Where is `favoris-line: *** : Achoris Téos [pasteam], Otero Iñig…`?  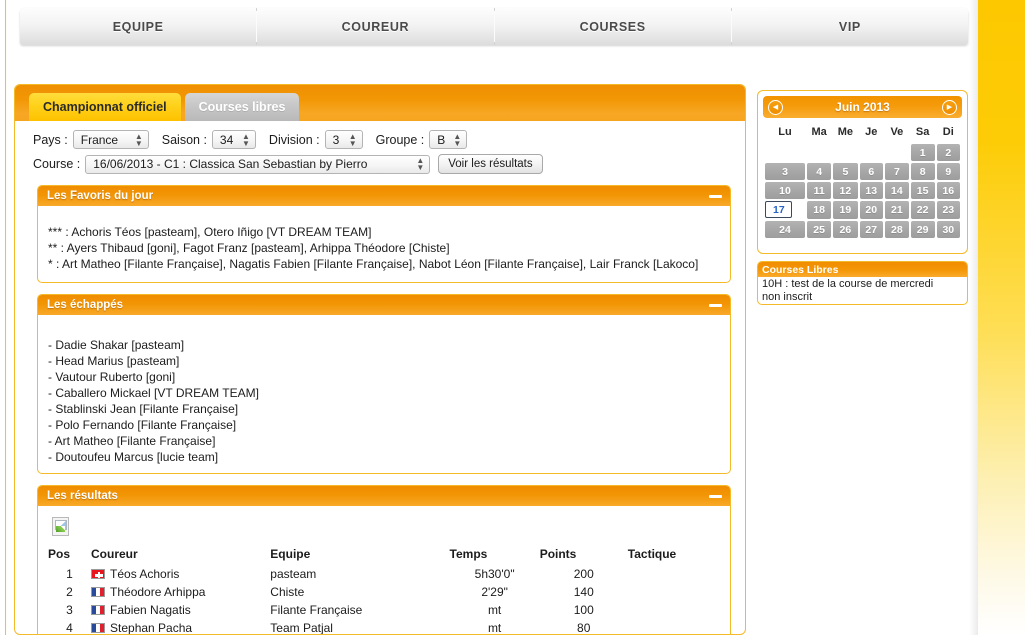
favoris-line: *** : Achoris Téos [pasteam], Otero Iñig… is located at coordinates (210, 232).